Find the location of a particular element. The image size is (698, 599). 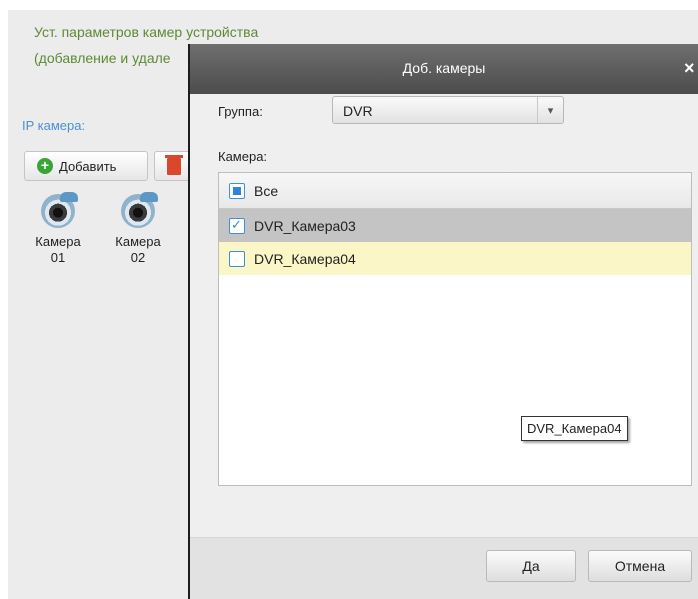

camera-item-01: Камера 01 is located at coordinates (58, 229).